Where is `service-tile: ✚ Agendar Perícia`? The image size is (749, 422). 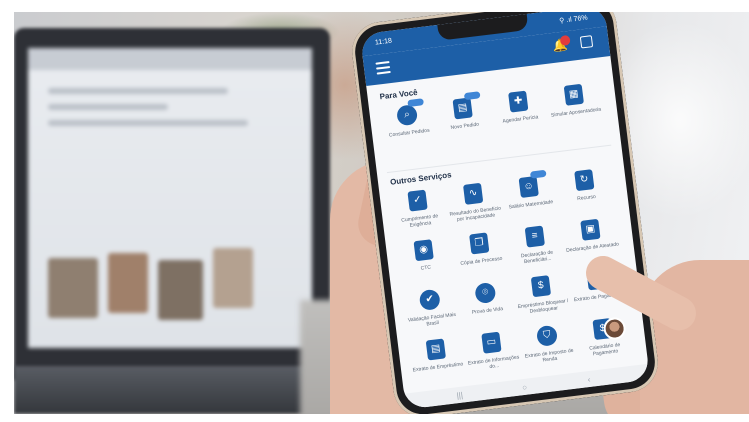 service-tile: ✚ Agendar Perícia is located at coordinates (520, 120).